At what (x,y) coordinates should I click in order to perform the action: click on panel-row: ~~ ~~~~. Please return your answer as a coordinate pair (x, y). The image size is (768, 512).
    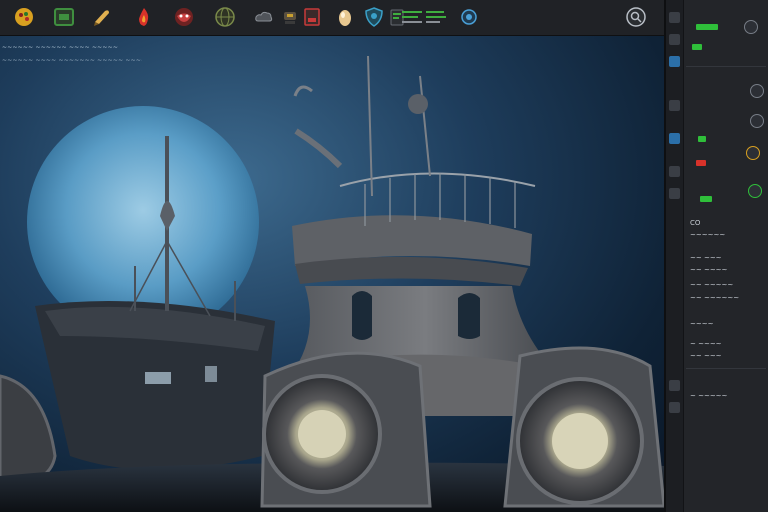
    Looking at the image, I should click on (726, 270).